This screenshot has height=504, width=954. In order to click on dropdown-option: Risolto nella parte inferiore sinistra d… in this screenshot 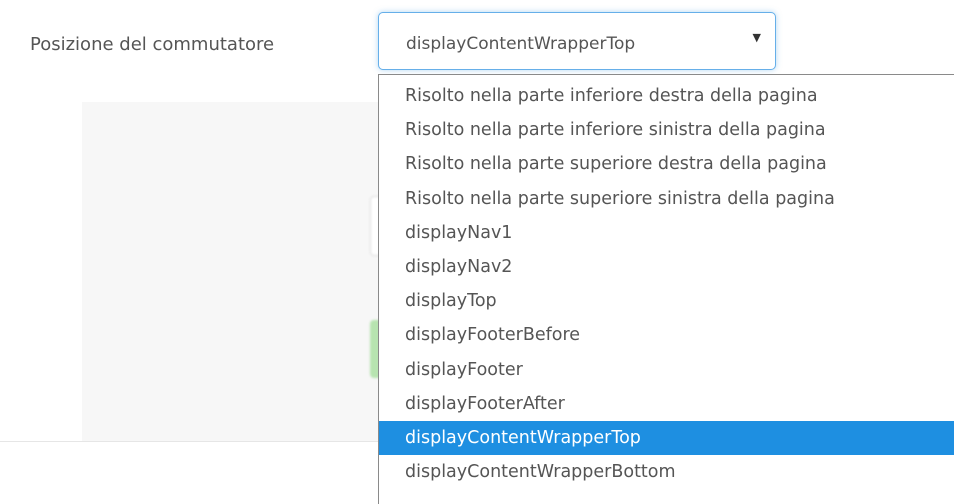, I will do `click(666, 130)`.